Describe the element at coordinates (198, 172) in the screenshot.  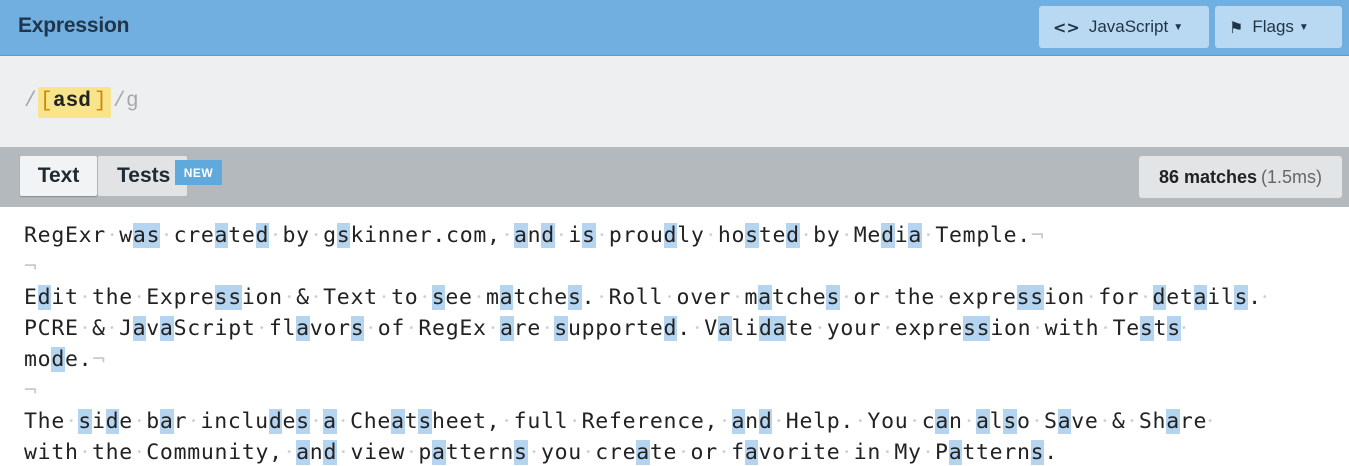
I see `new-badge: NEW` at that location.